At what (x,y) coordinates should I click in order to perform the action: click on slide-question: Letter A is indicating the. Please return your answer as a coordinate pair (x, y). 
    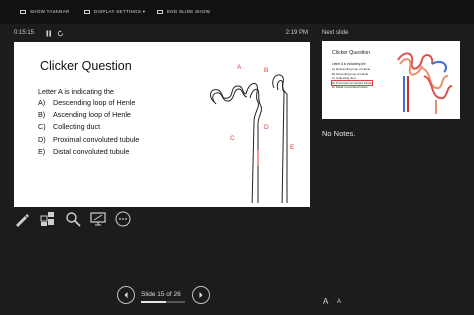
    Looking at the image, I should click on (76, 91).